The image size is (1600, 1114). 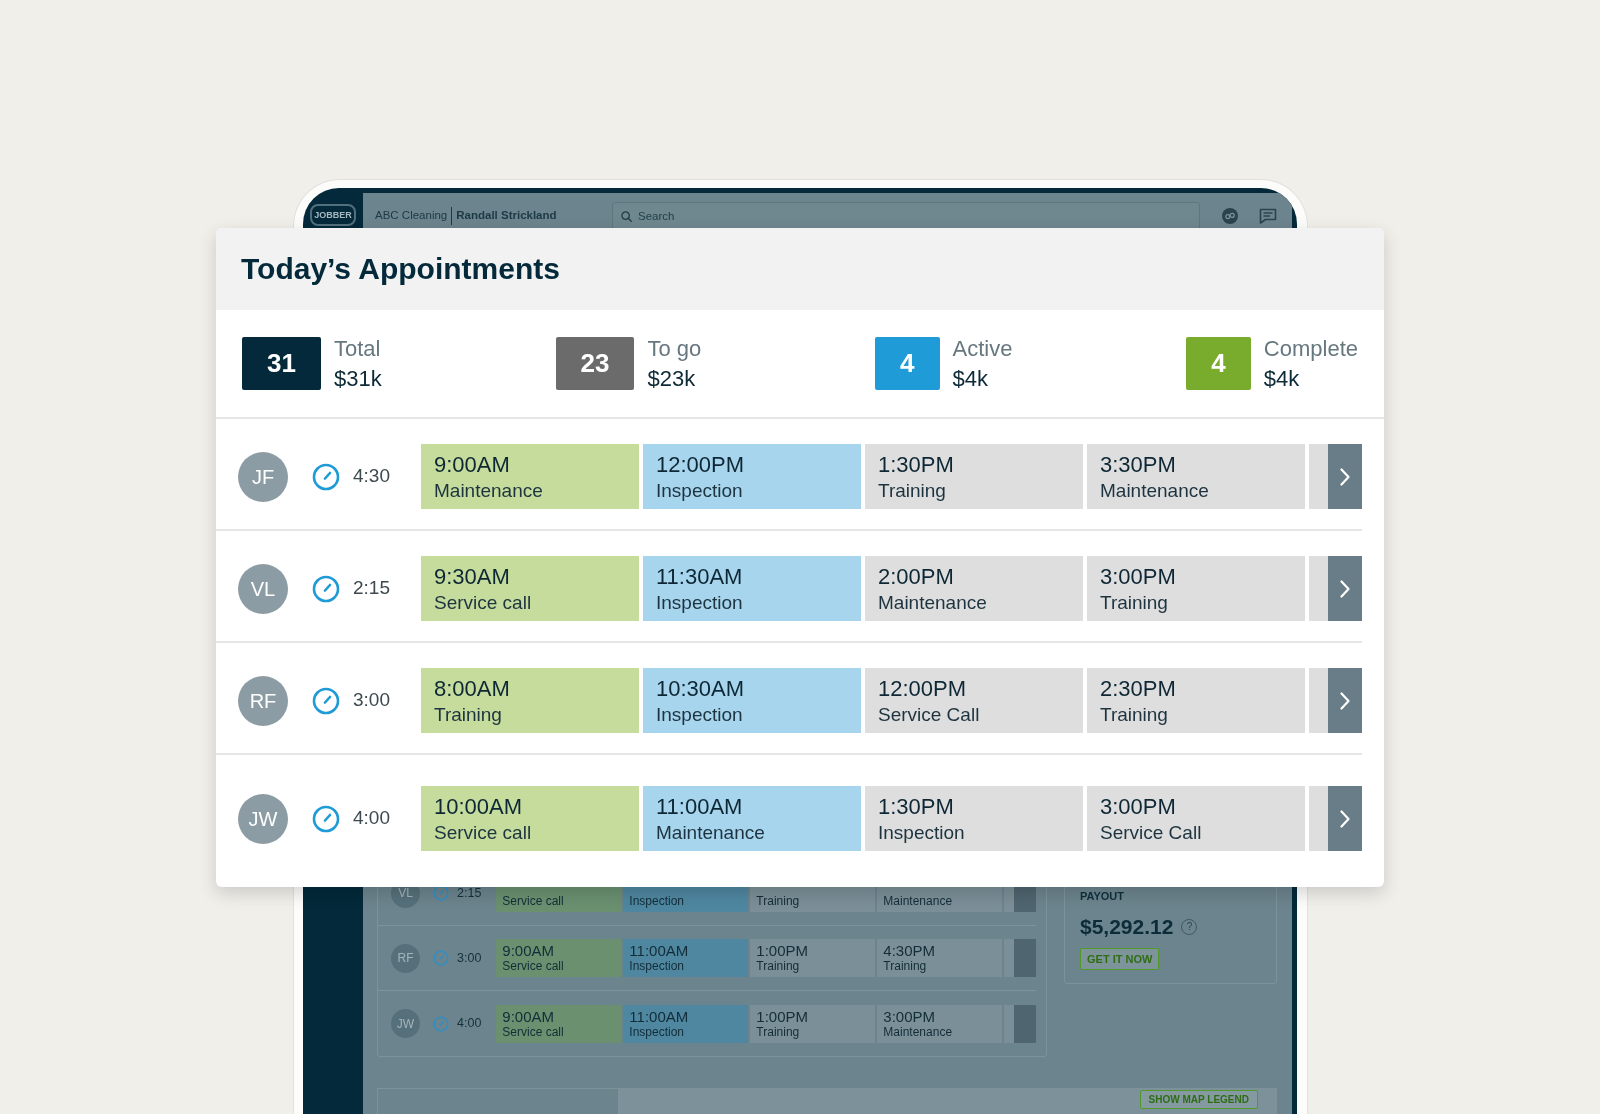 I want to click on search-field: Search, so click(x=906, y=216).